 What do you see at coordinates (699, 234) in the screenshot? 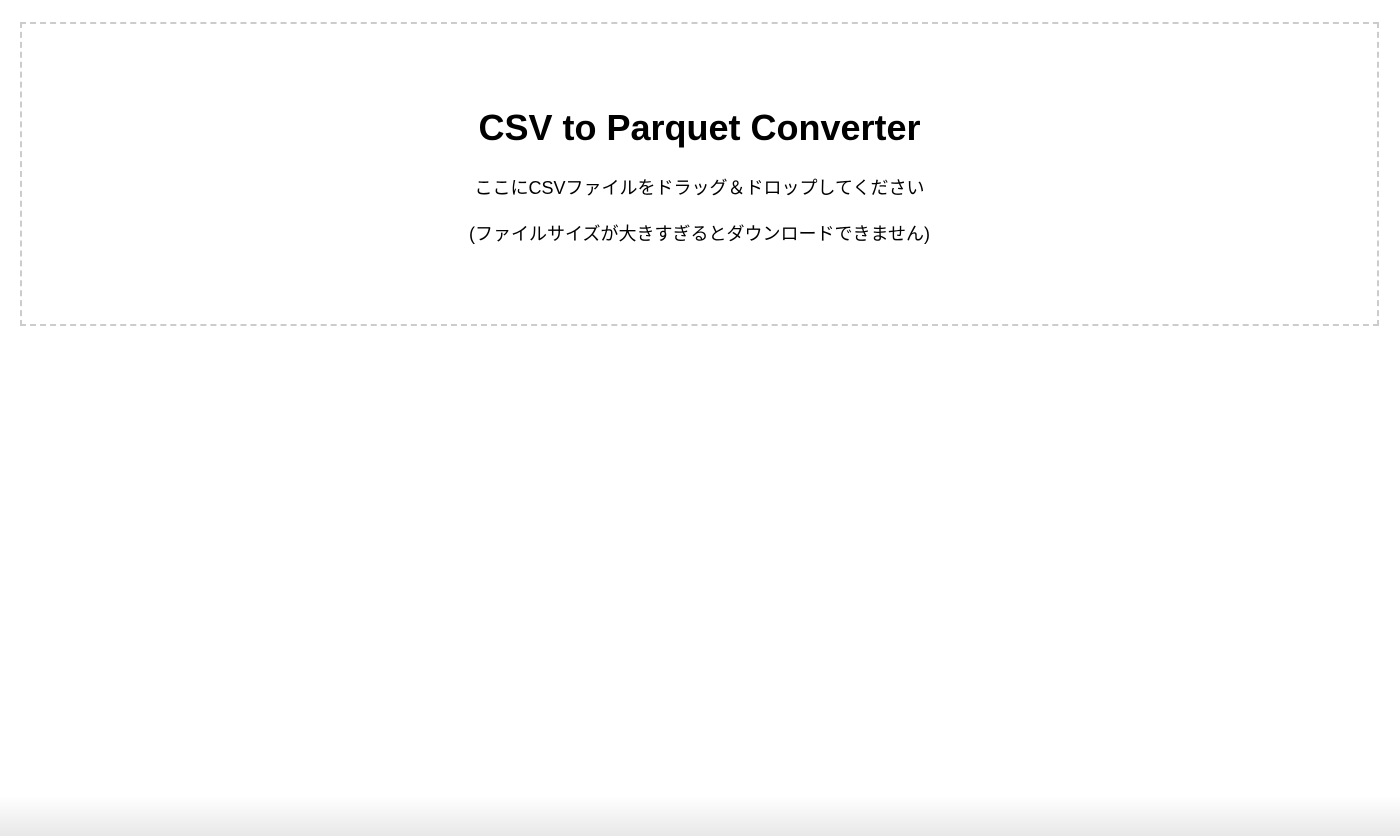
I see `file-size-note: (ファイルサイズが大きすぎるとダウンロードできません)` at bounding box center [699, 234].